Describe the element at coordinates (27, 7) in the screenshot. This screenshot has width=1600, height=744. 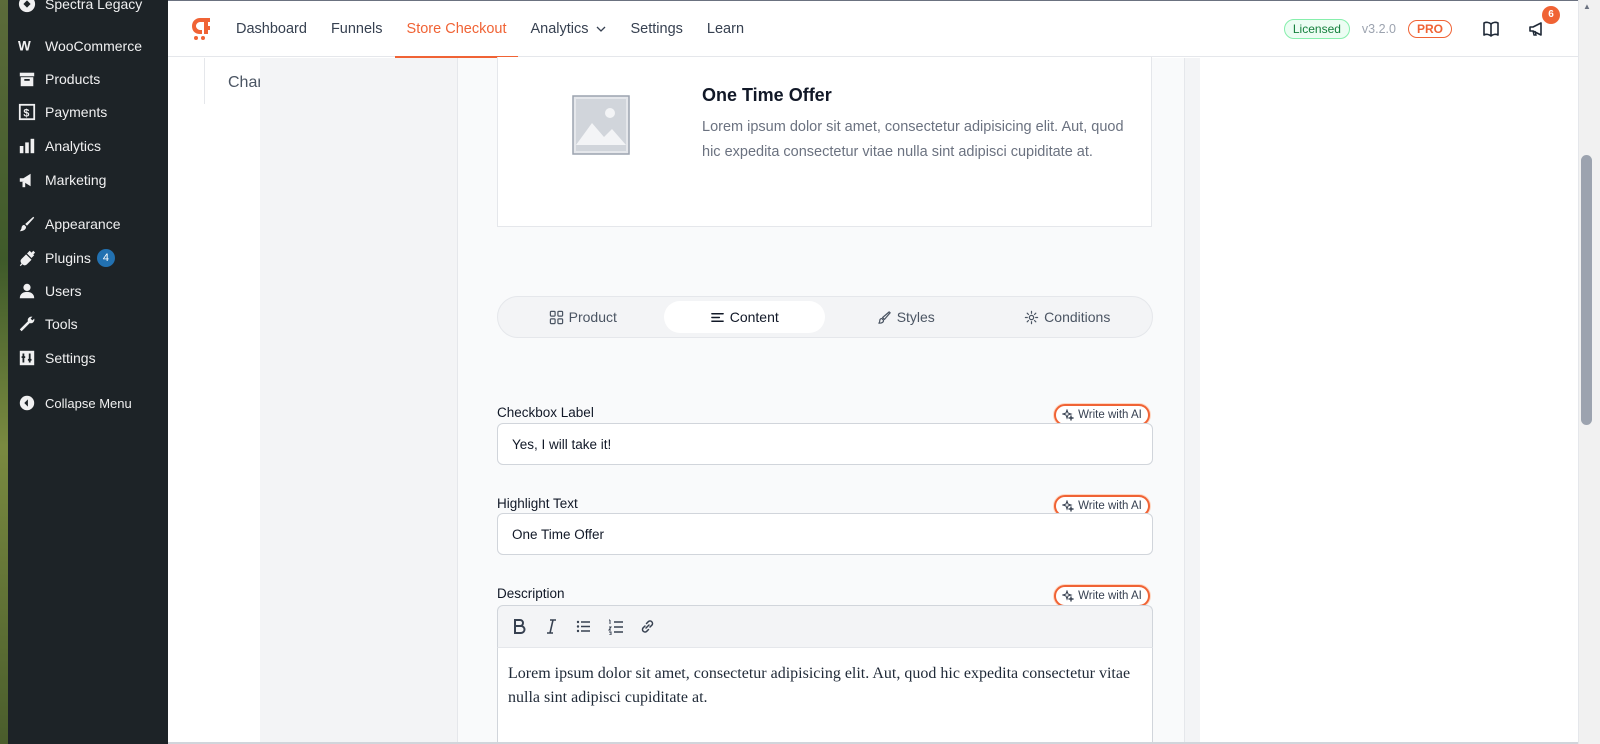
I see `spectra-icon` at that location.